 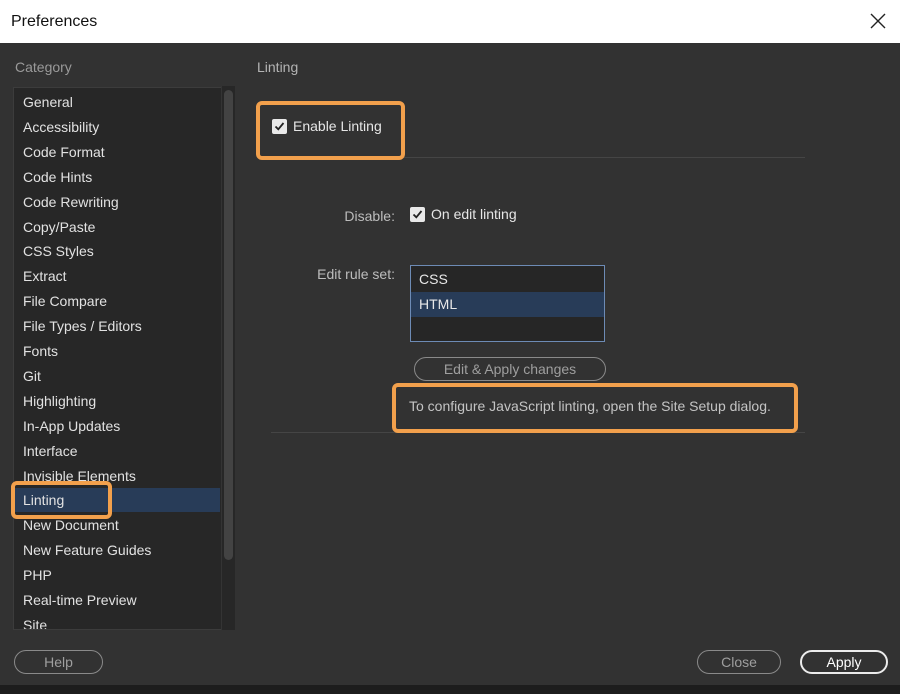 What do you see at coordinates (43, 67) in the screenshot?
I see `category-heading: Category` at bounding box center [43, 67].